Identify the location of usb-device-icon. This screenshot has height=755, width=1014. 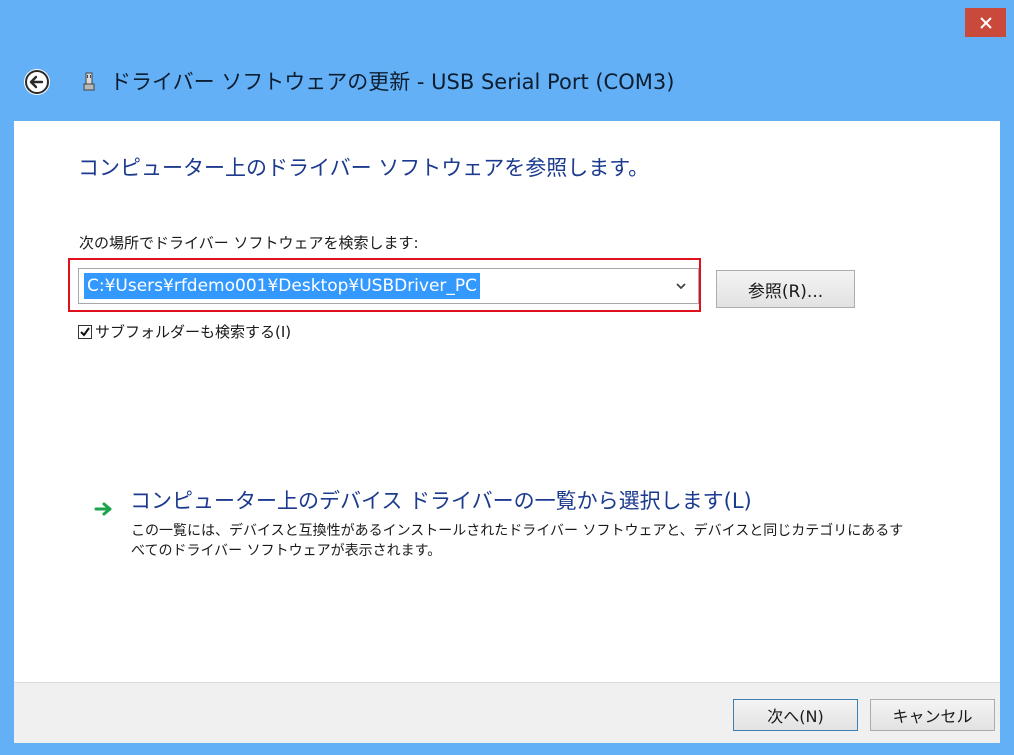
(89, 81).